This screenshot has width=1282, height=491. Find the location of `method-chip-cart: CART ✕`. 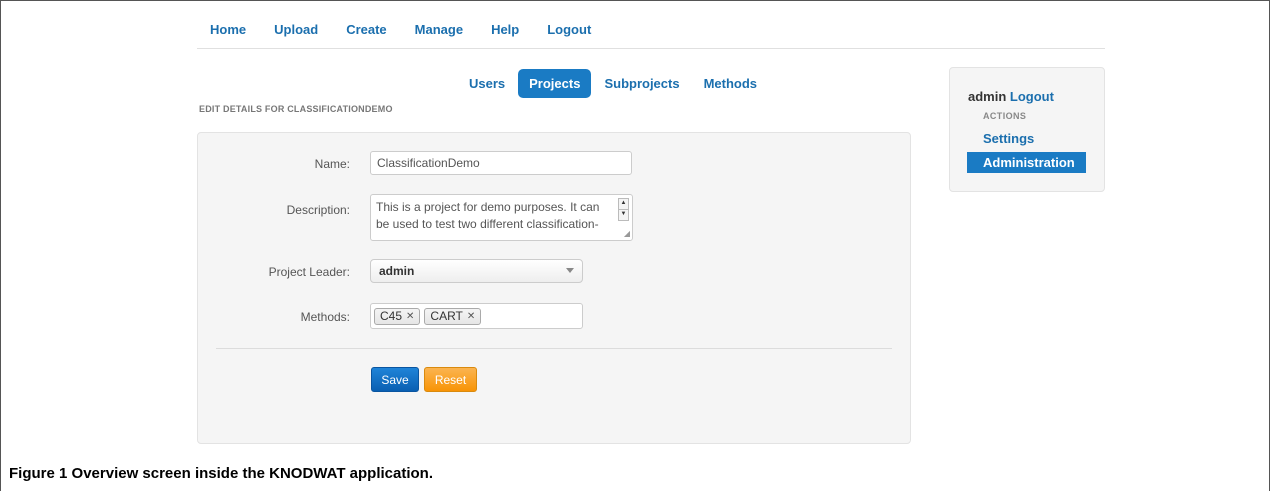

method-chip-cart: CART ✕ is located at coordinates (453, 316).